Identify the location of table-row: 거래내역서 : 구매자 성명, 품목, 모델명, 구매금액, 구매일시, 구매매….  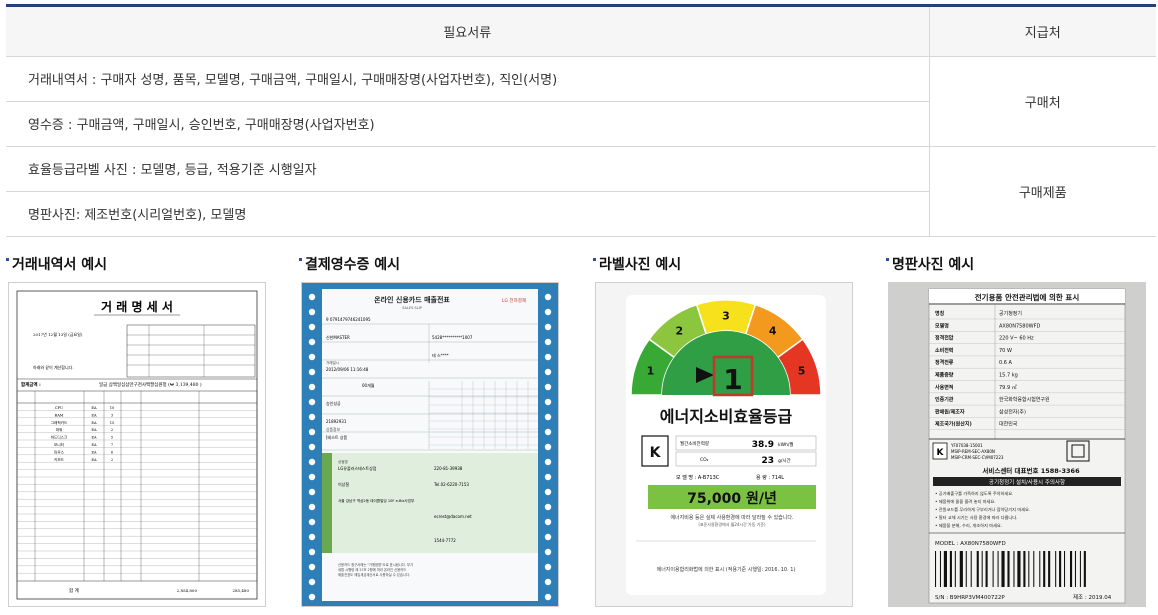
(581, 101).